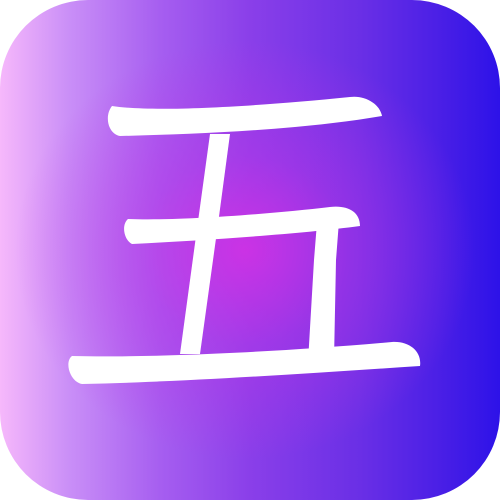  What do you see at coordinates (245, 116) in the screenshot?
I see `glyph-stroke-top` at bounding box center [245, 116].